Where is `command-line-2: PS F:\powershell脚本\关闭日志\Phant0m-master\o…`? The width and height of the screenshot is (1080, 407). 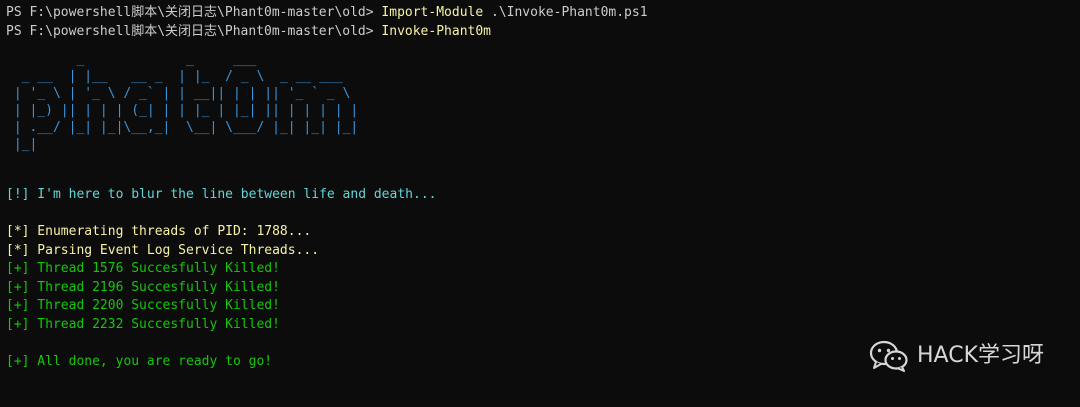
command-line-2: PS F:\powershell脚本\关闭日志\Phant0m-master\o… is located at coordinates (543, 32).